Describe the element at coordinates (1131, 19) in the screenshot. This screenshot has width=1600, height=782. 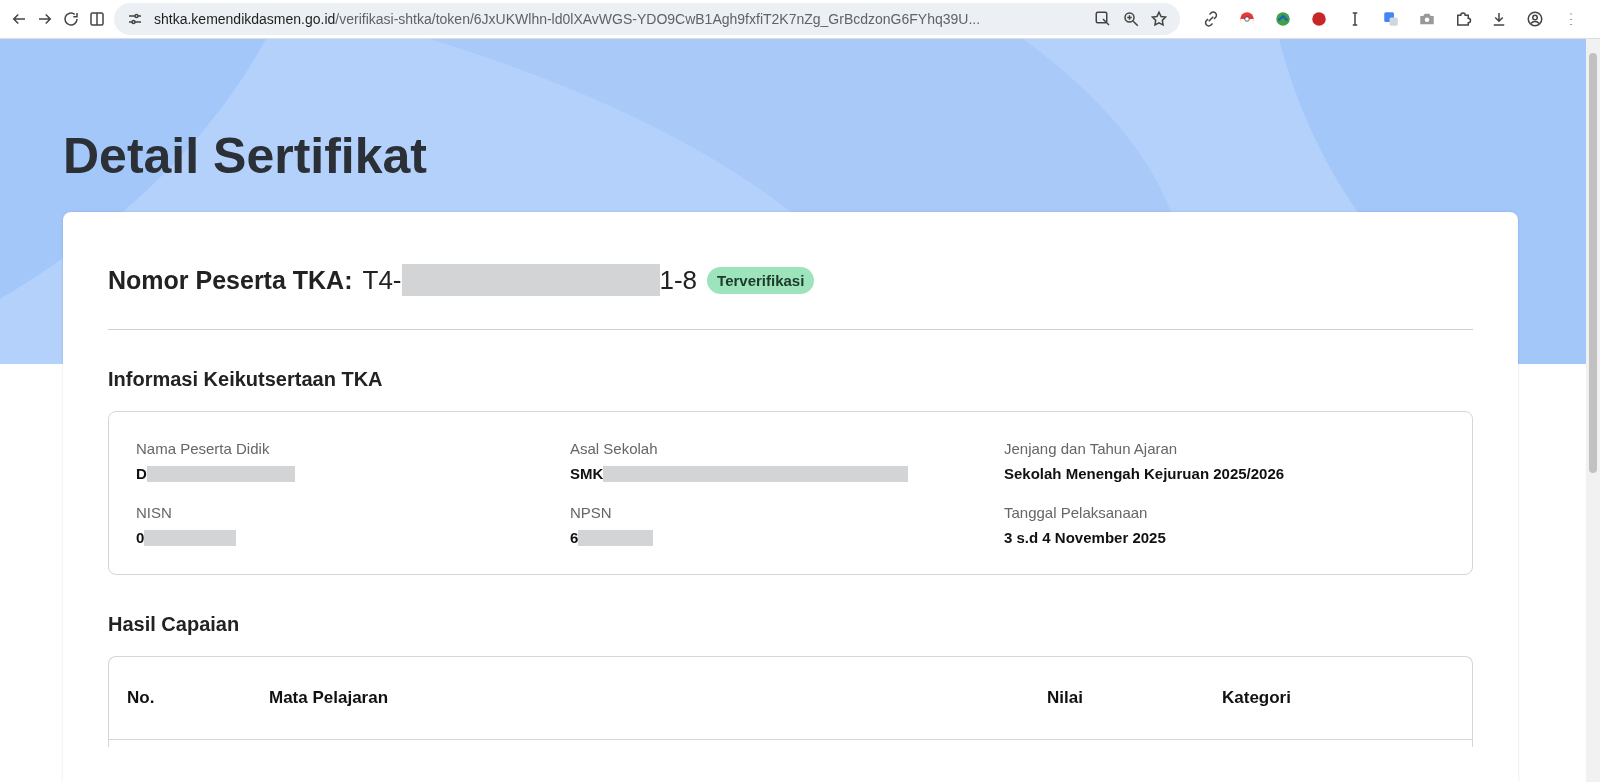
I see `zoom-icon` at that location.